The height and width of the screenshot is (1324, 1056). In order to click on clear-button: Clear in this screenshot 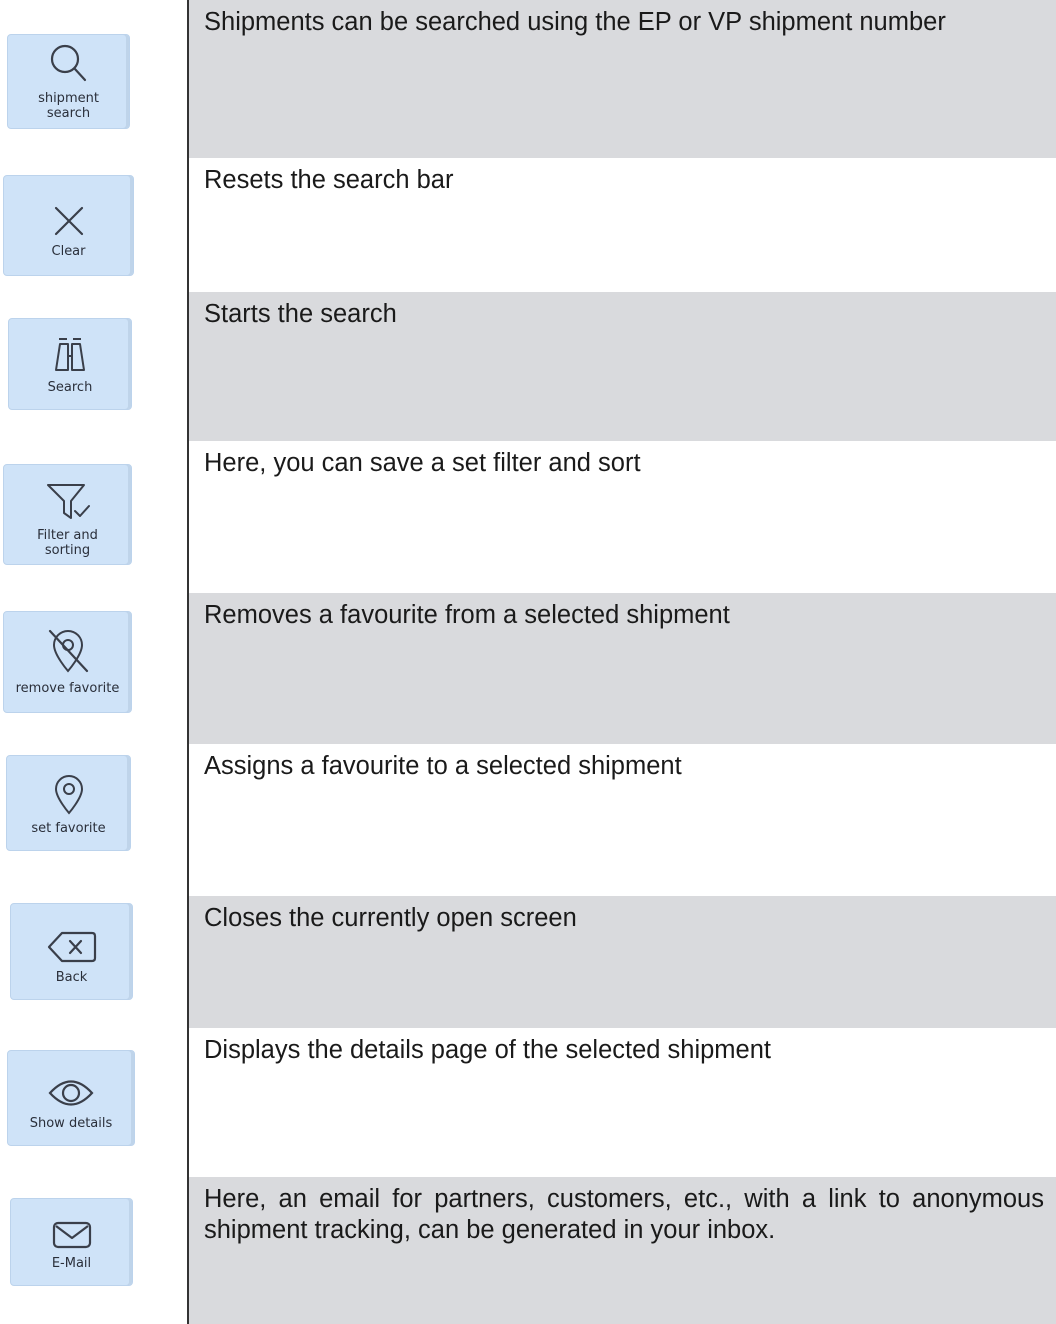, I will do `click(68, 225)`.